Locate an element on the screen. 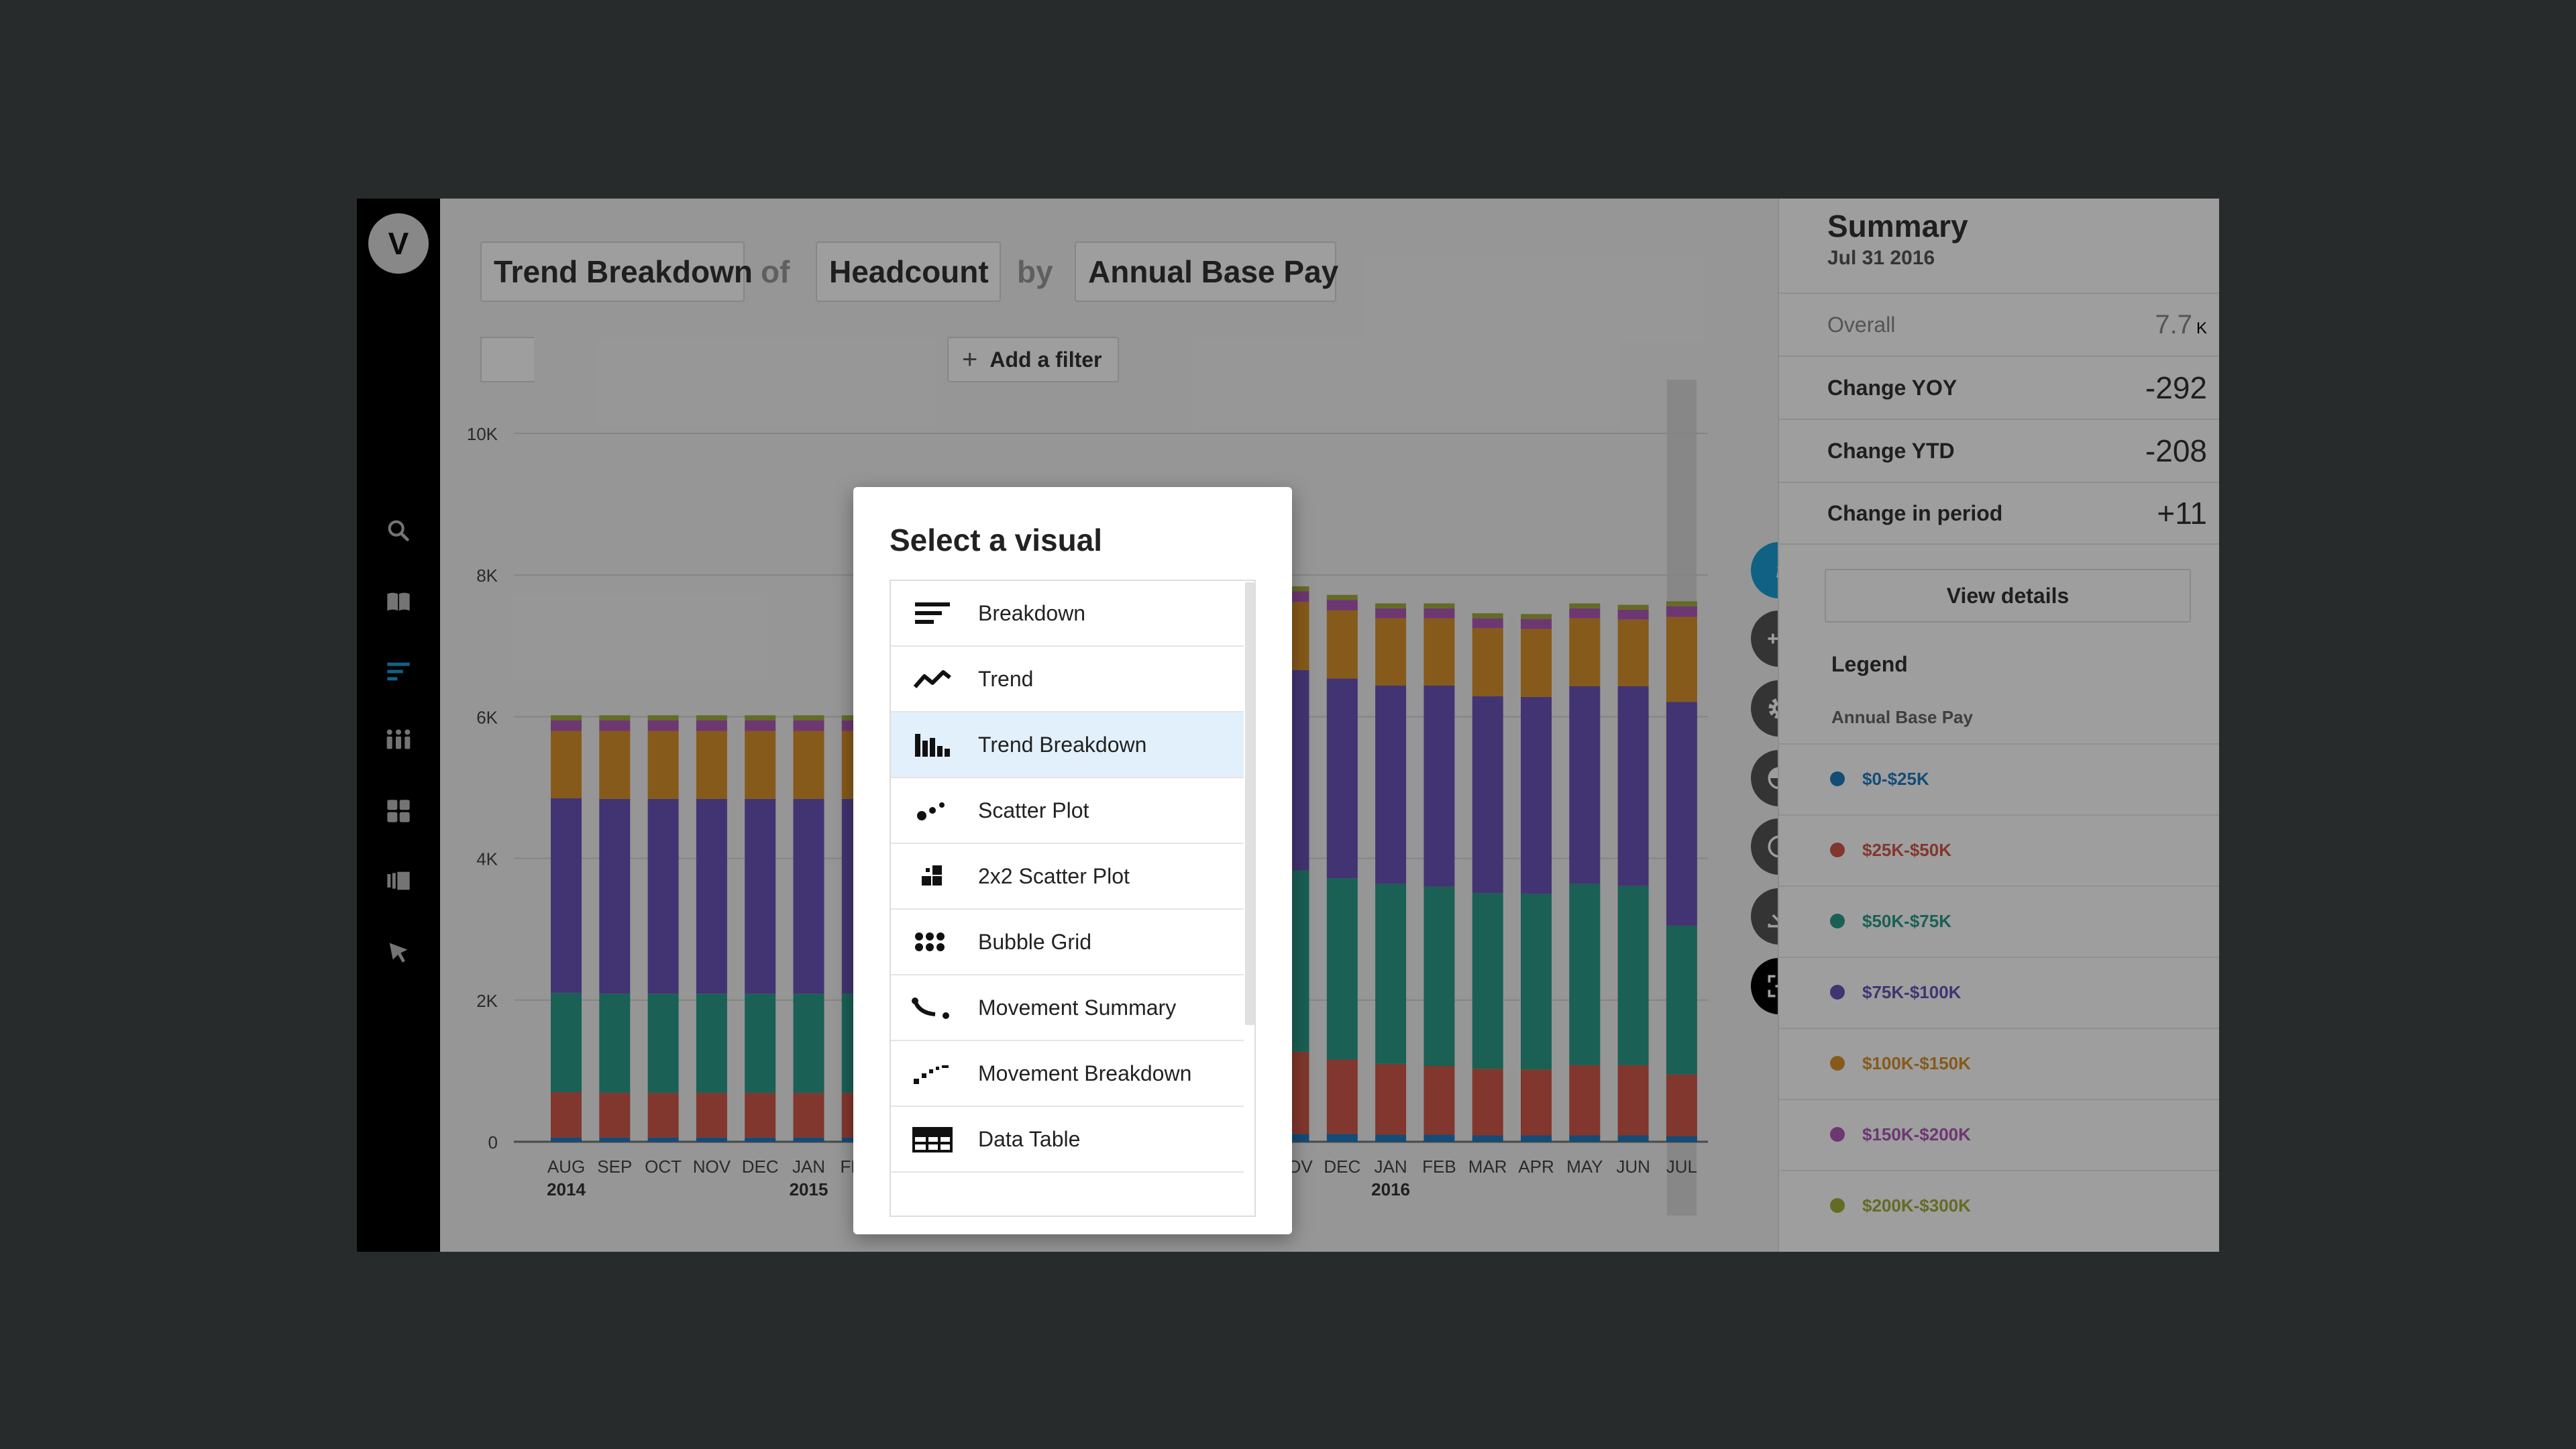 Image resolution: width=2576 pixels, height=1449 pixels. legend-item: $150K-$200K is located at coordinates (1999, 1134).